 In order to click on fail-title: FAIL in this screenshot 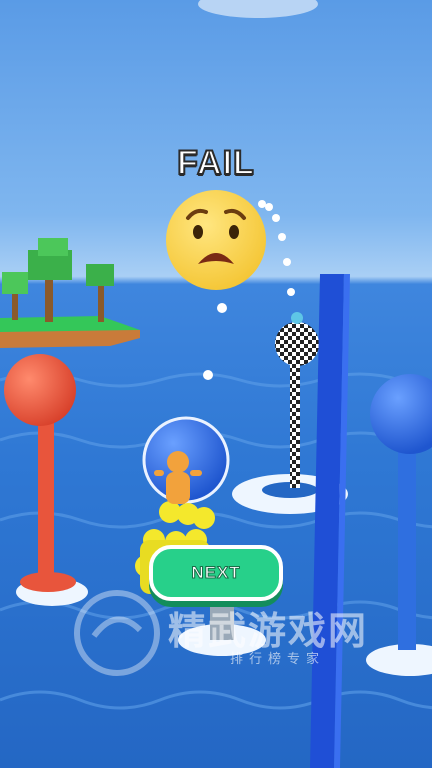, I will do `click(215, 163)`.